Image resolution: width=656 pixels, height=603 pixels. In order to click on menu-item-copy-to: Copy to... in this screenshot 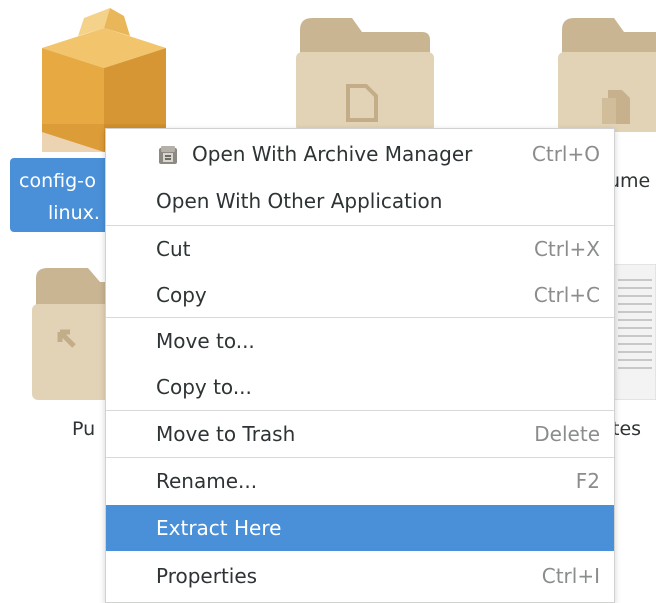, I will do `click(360, 387)`.